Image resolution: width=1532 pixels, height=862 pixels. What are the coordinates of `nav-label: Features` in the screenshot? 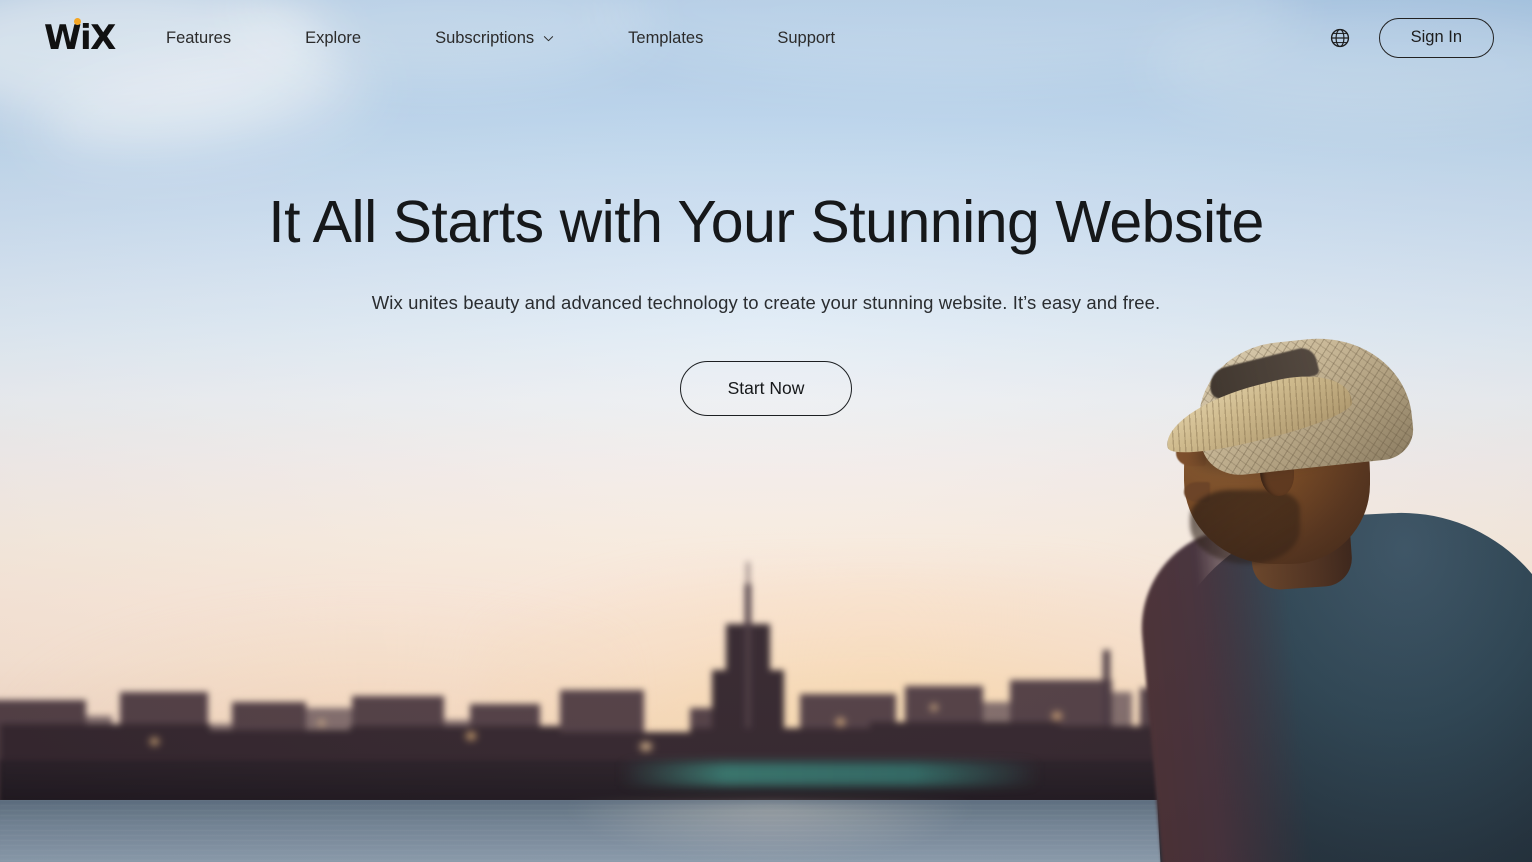 It's located at (199, 37).